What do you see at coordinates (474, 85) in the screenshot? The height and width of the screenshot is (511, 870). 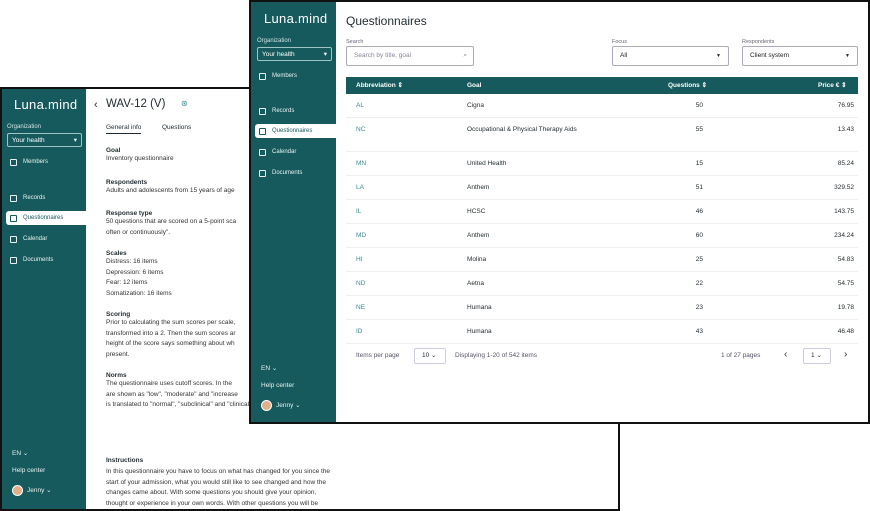 I see `col-goal: Goal` at bounding box center [474, 85].